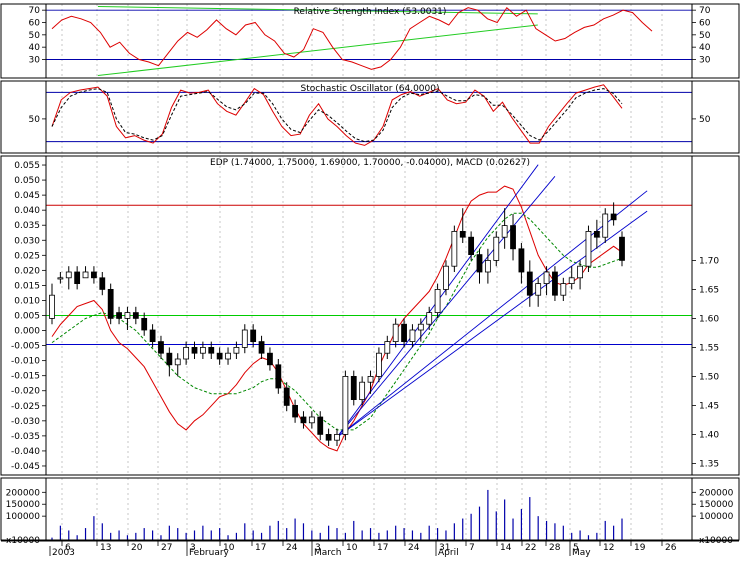  What do you see at coordinates (709, 435) in the screenshot?
I see `right-tick-label: 1.40` at bounding box center [709, 435].